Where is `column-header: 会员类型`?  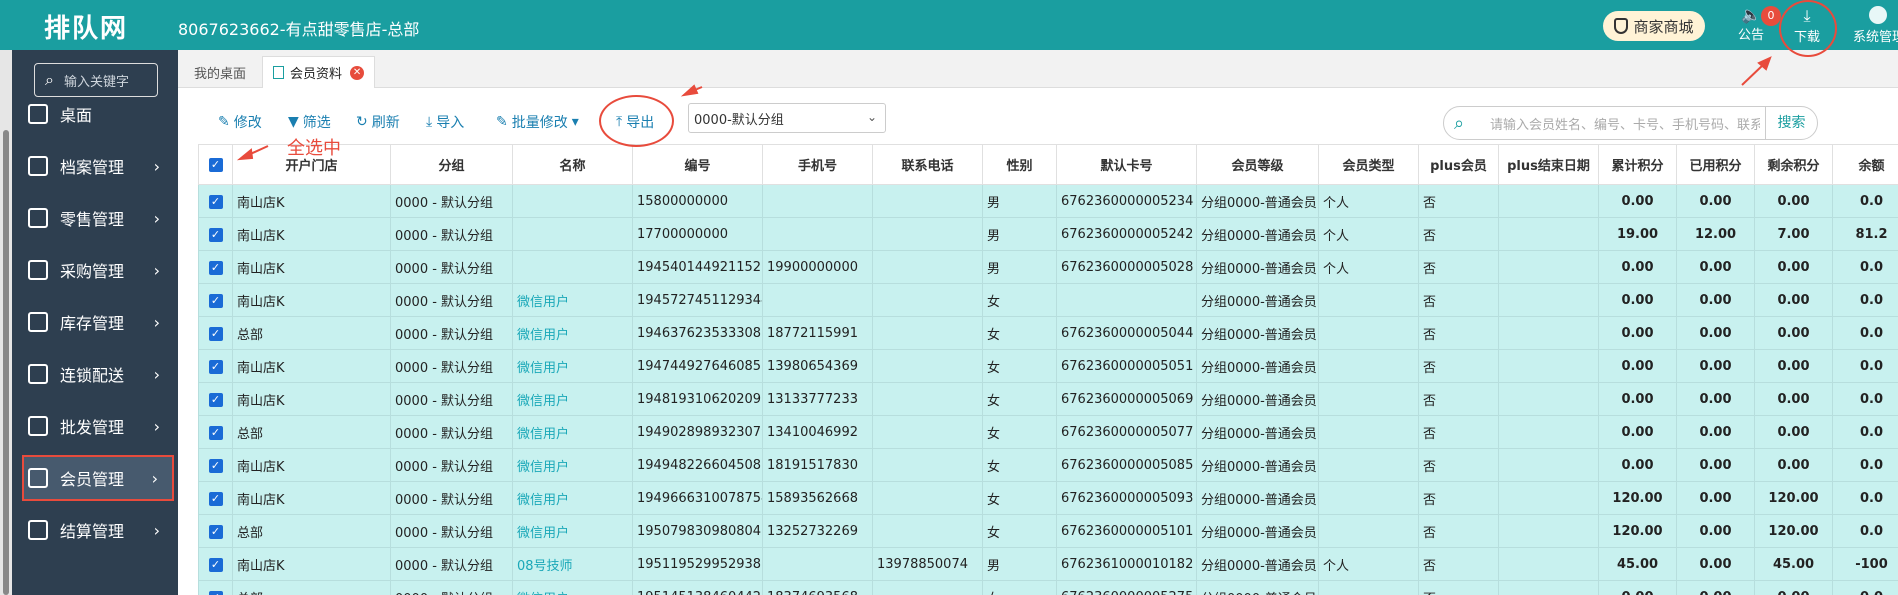
column-header: 会员类型 is located at coordinates (1368, 164).